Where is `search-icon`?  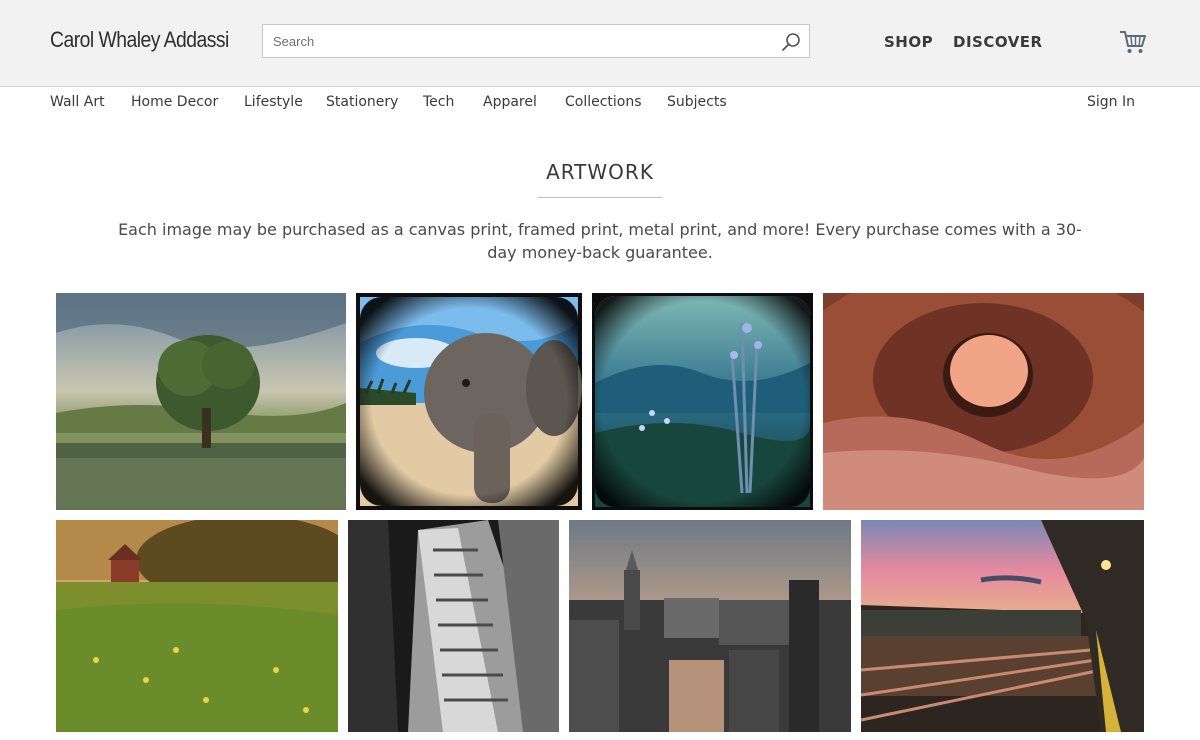
search-icon is located at coordinates (791, 42).